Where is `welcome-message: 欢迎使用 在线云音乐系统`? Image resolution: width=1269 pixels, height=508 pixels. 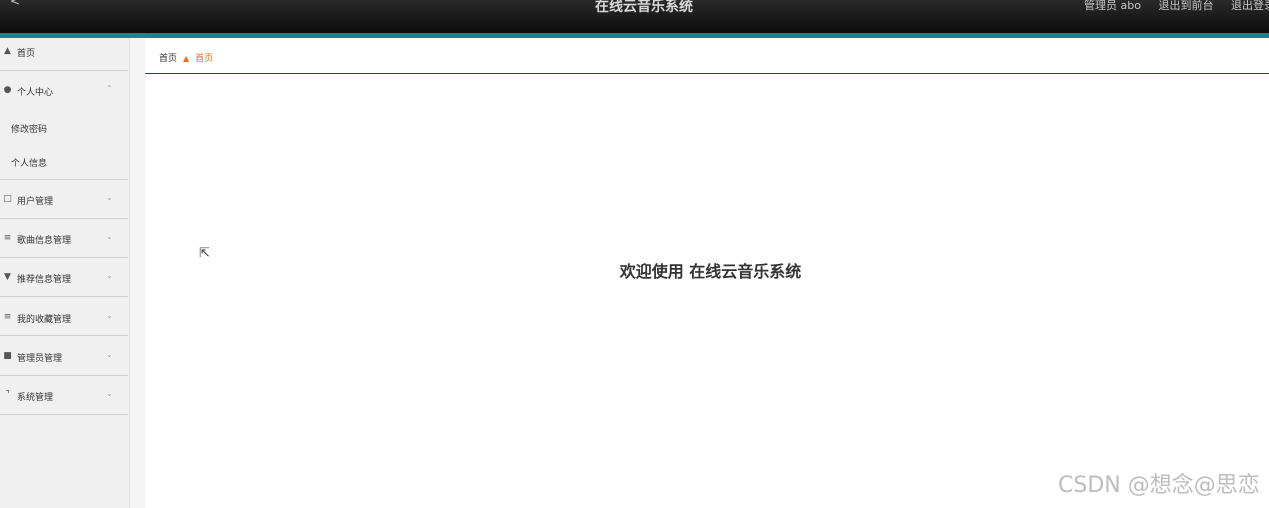
welcome-message: 欢迎使用 在线云音乐系统 is located at coordinates (710, 271).